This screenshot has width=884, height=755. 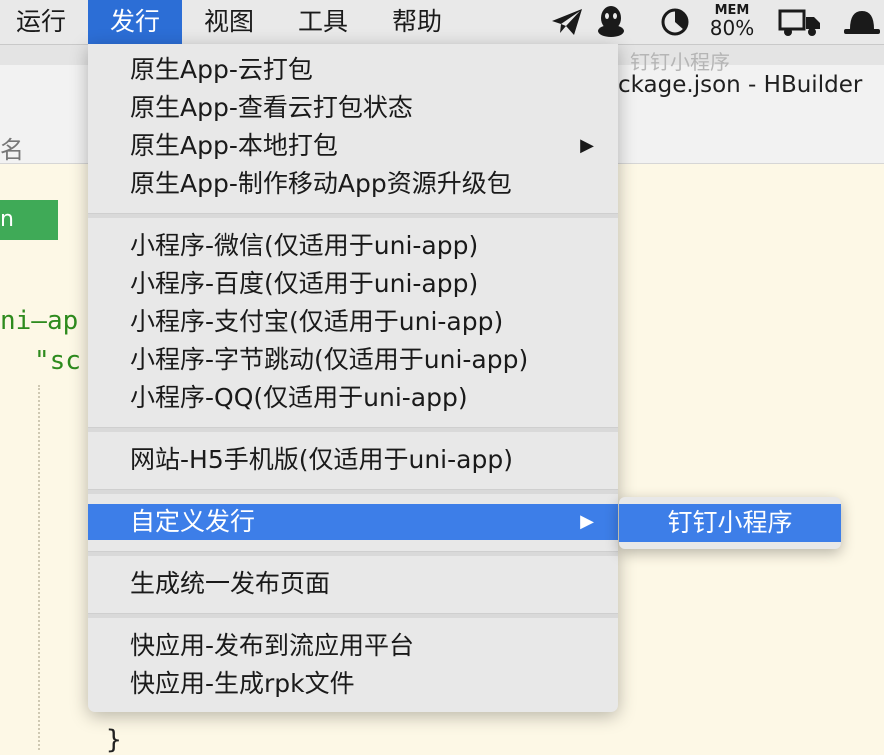 I want to click on menu-item-mp-qq: 小程序-QQ(仅适用于uni-app), so click(x=353, y=398).